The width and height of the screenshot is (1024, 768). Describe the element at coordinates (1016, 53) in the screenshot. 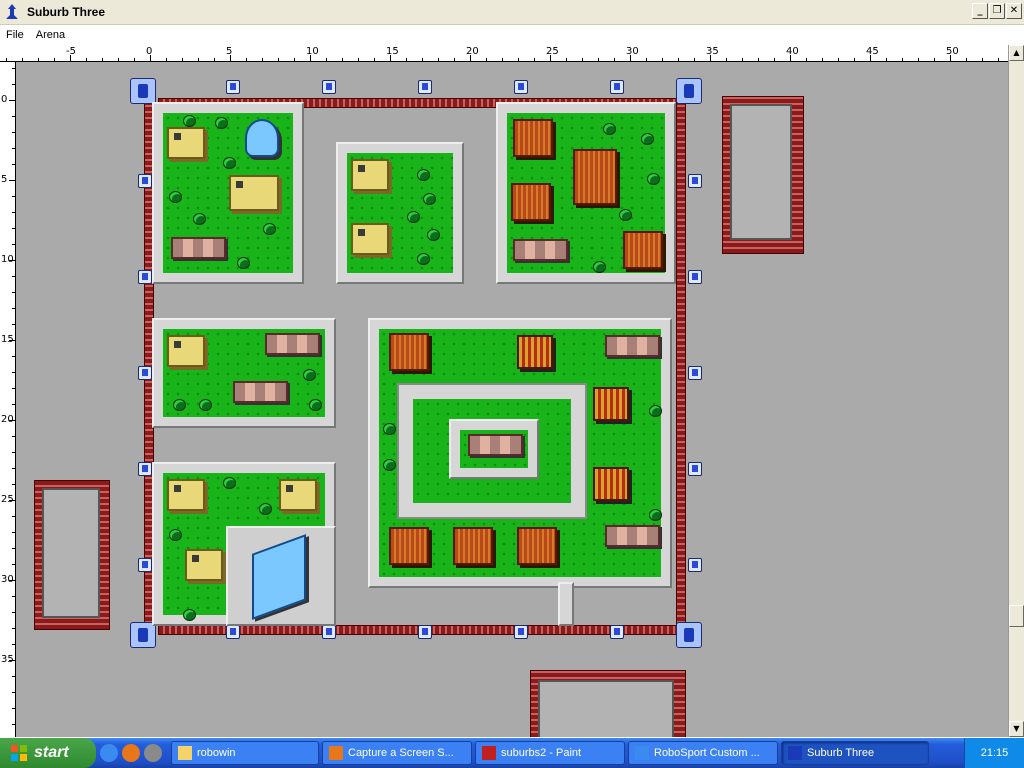

I see `up-arrow-icon: ▲` at that location.